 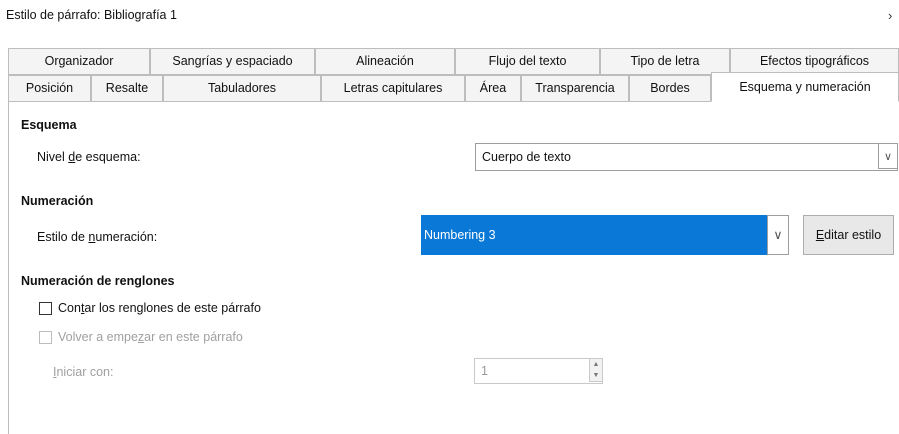 I want to click on tab-posicion: Posición, so click(x=49, y=88).